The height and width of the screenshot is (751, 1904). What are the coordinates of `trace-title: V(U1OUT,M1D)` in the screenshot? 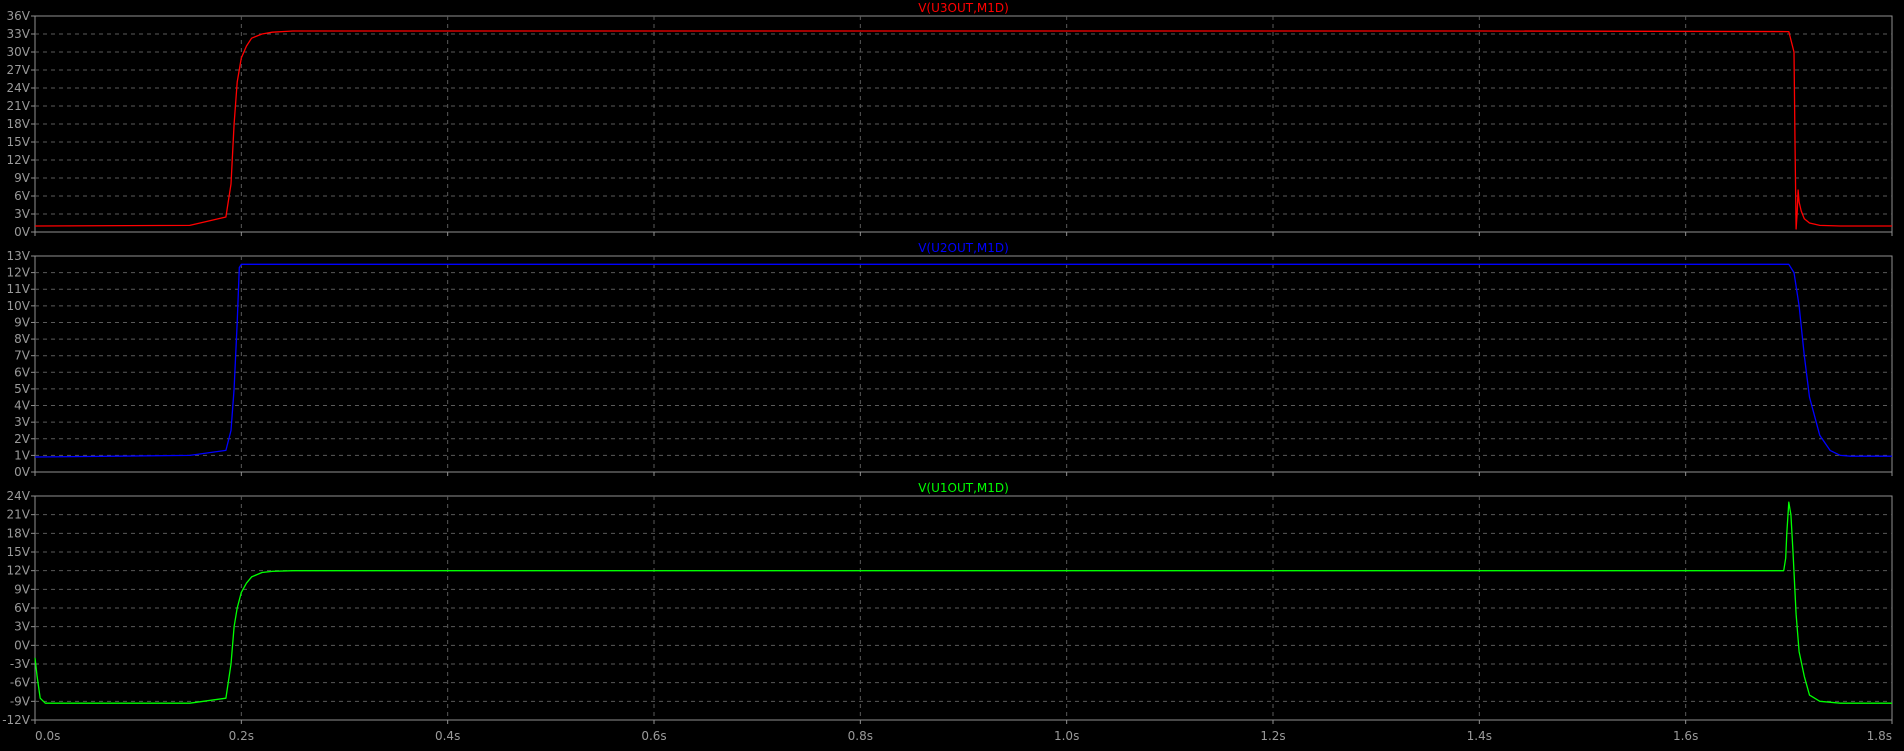 It's located at (963, 488).